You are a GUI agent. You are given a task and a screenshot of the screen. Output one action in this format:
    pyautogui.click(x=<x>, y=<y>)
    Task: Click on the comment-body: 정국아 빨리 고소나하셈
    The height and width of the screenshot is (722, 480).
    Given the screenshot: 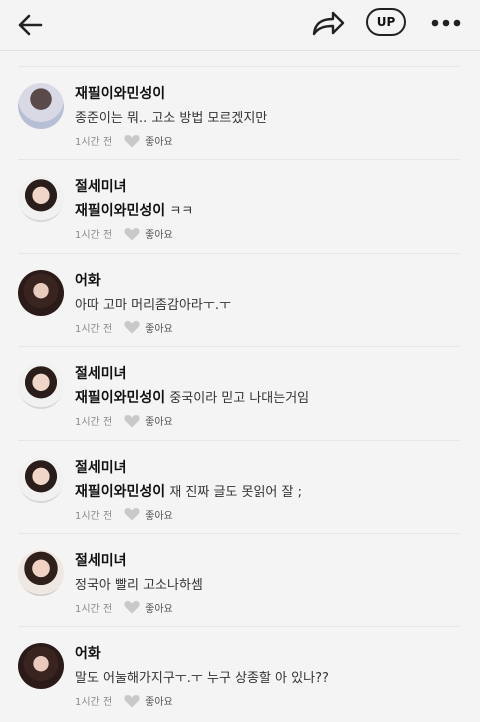 What is the action you would take?
    pyautogui.click(x=139, y=585)
    